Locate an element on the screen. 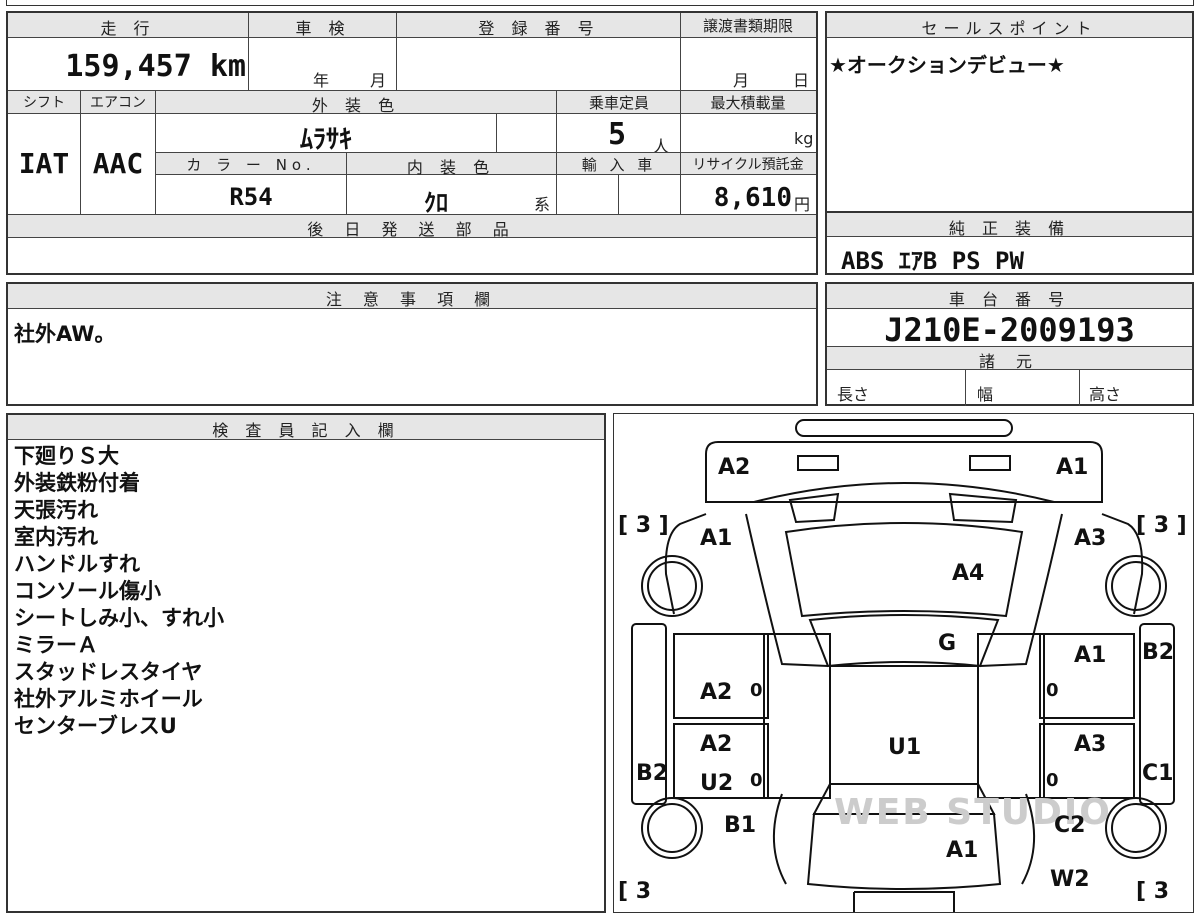  mark-trunk: A1 is located at coordinates (962, 850).